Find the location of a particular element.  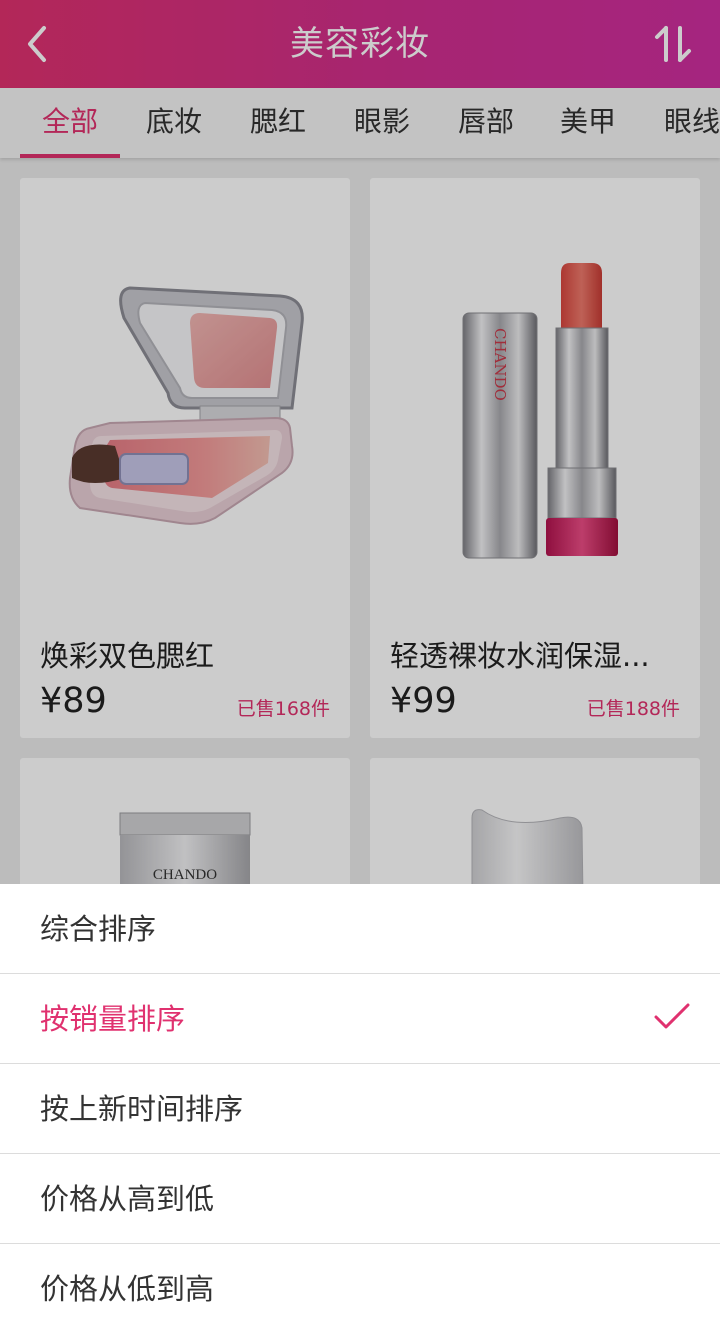

sort-option-price-asc: 价格从低到高 is located at coordinates (360, 1289).